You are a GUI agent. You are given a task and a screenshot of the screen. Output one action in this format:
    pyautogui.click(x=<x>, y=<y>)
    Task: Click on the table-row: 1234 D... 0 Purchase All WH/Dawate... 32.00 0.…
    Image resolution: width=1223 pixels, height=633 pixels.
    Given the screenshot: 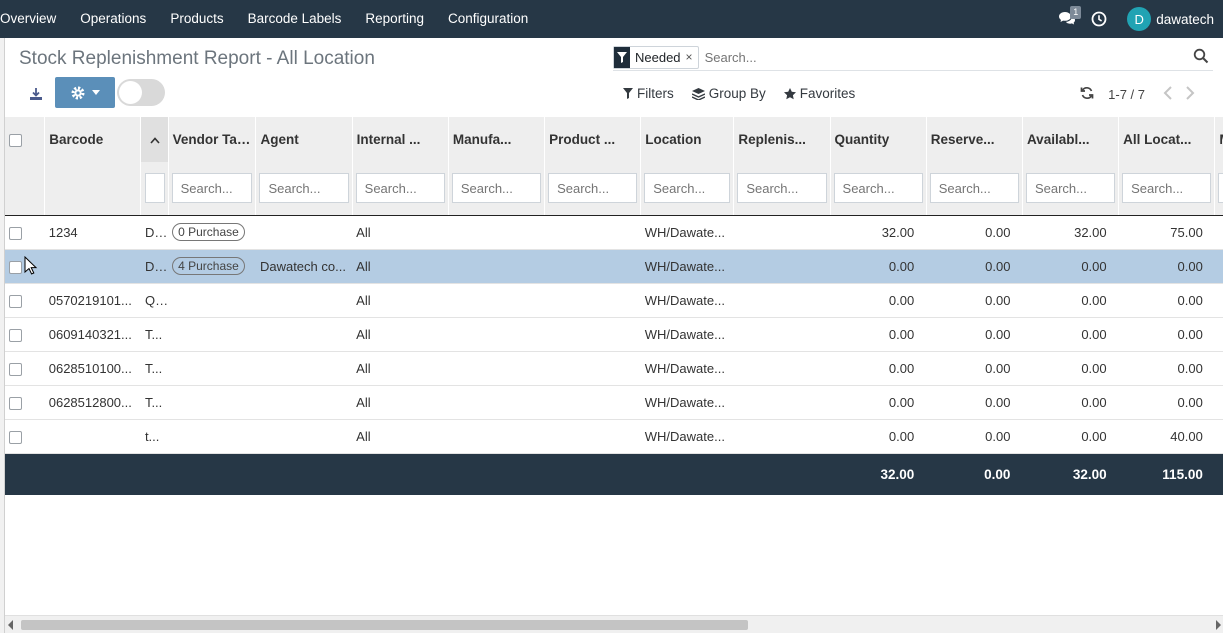 What is the action you would take?
    pyautogui.click(x=614, y=232)
    